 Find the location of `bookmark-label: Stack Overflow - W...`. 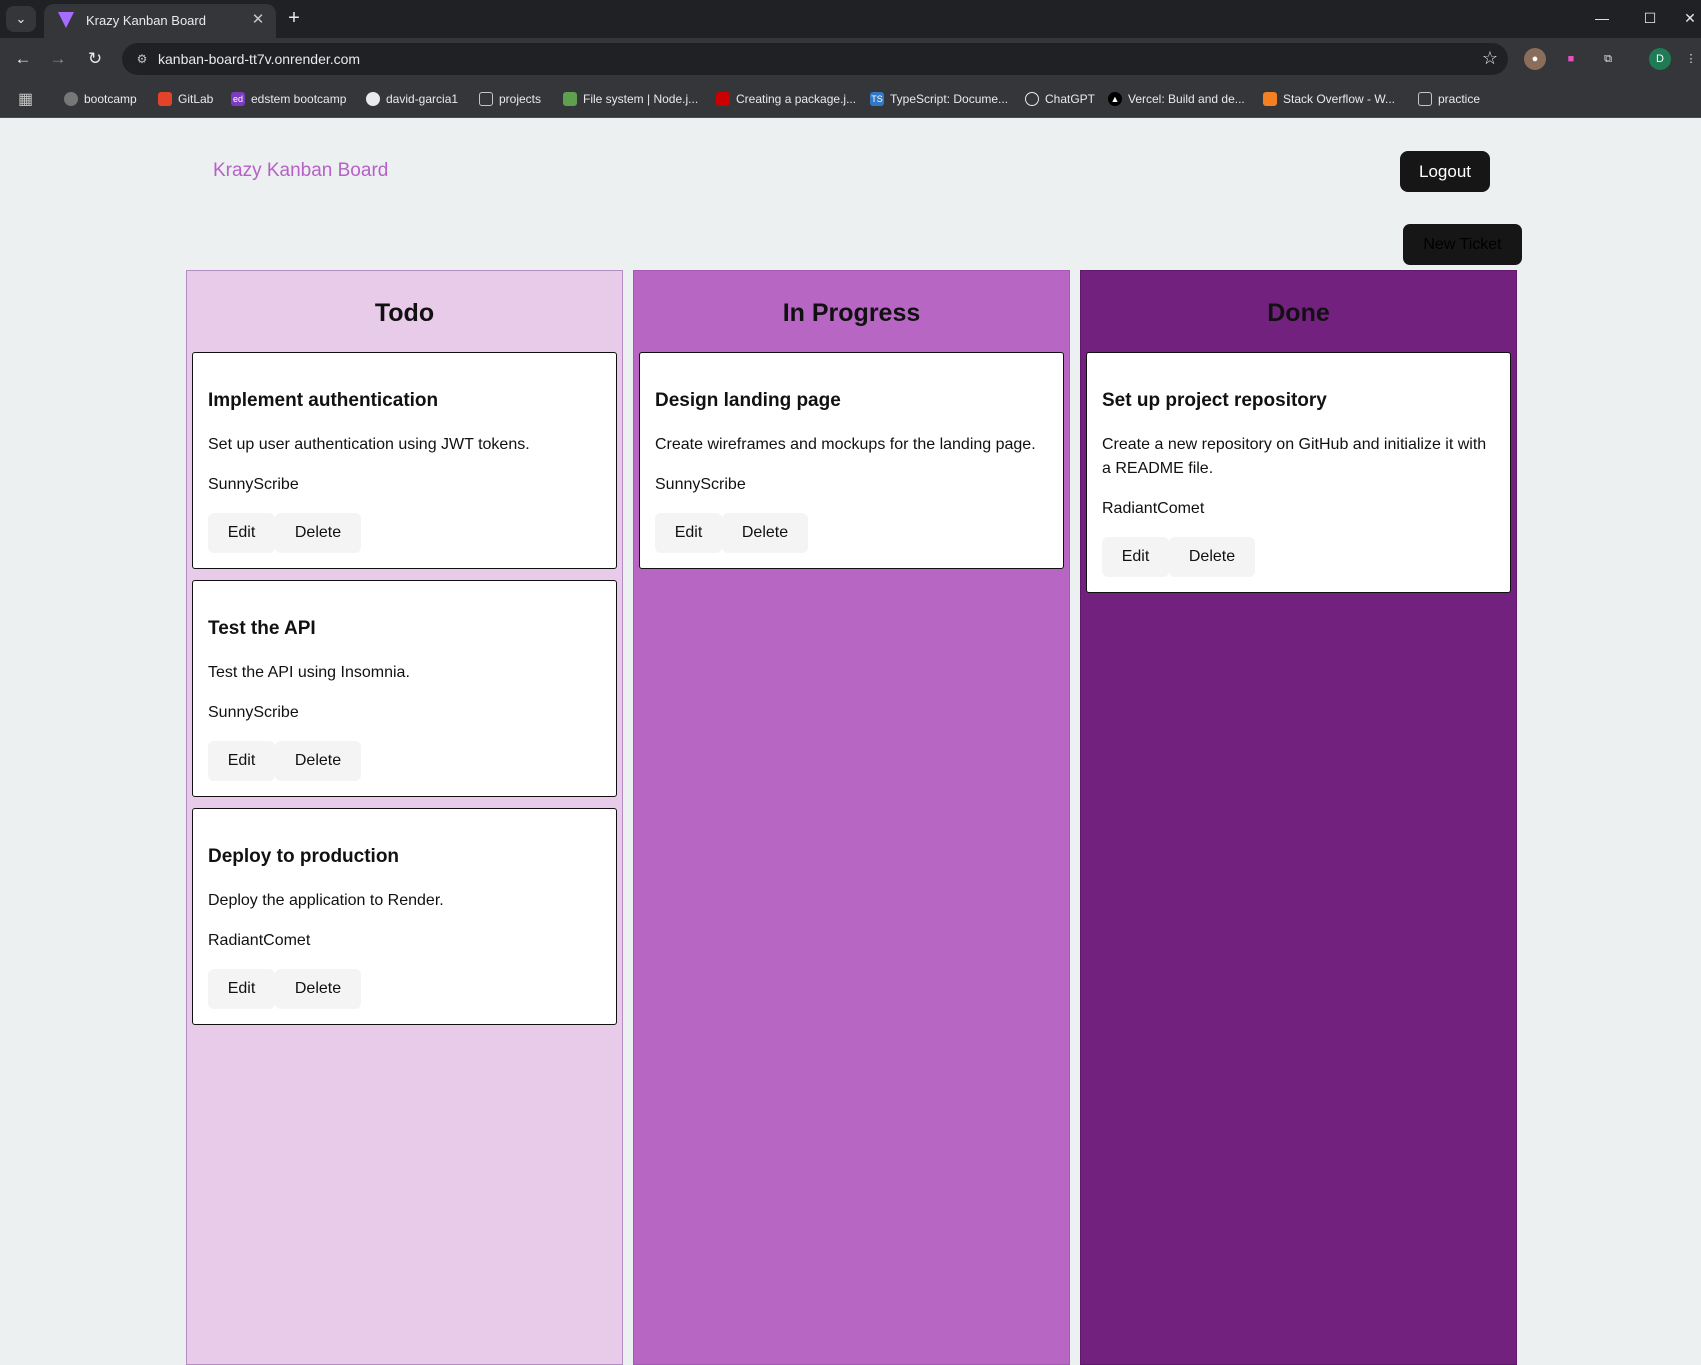

bookmark-label: Stack Overflow - W... is located at coordinates (1339, 99).